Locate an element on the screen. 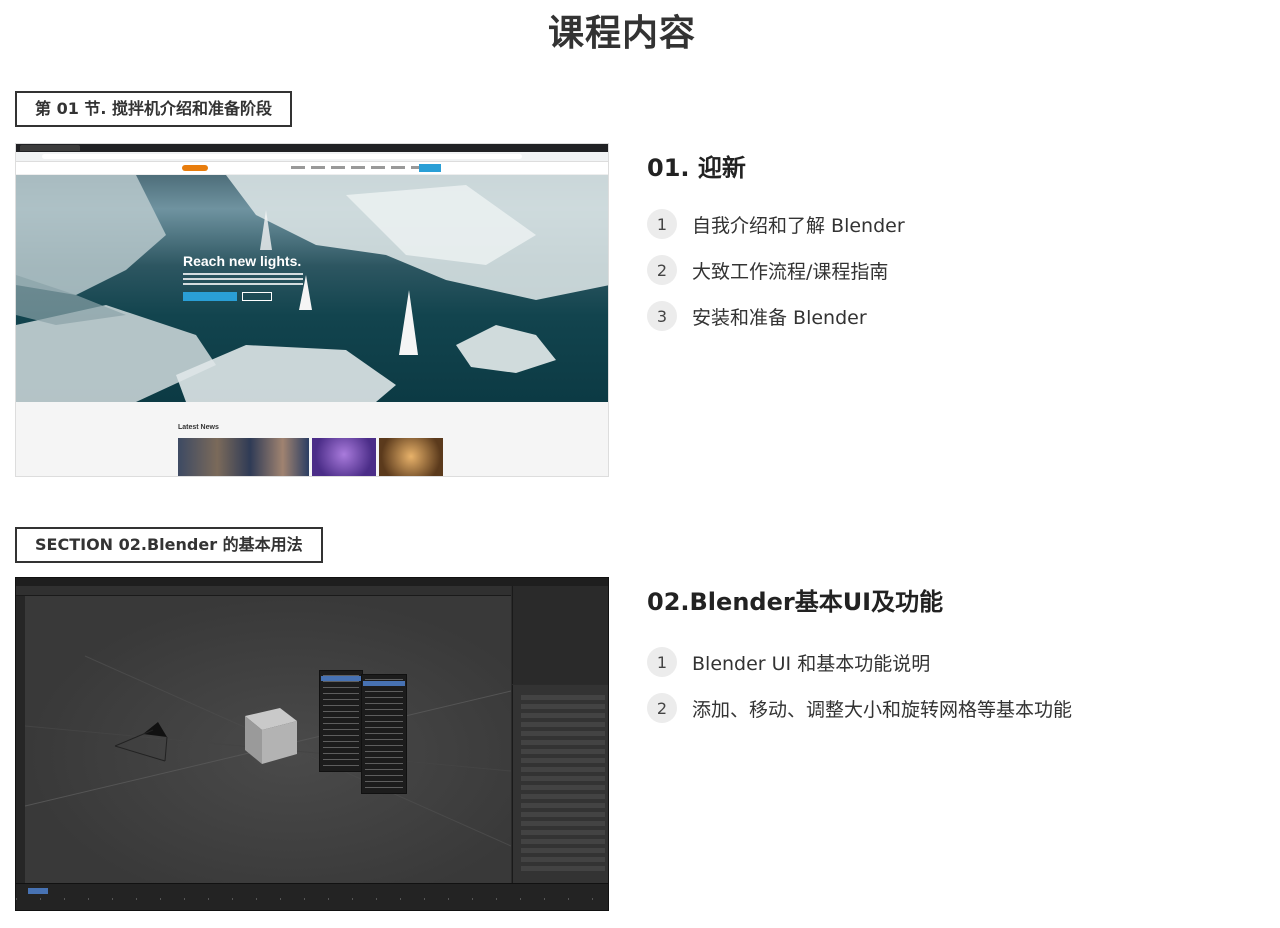 The width and height of the screenshot is (1280, 928). section-tag: 第 01 节. 搅拌机介绍和准备阶段 is located at coordinates (154, 109).